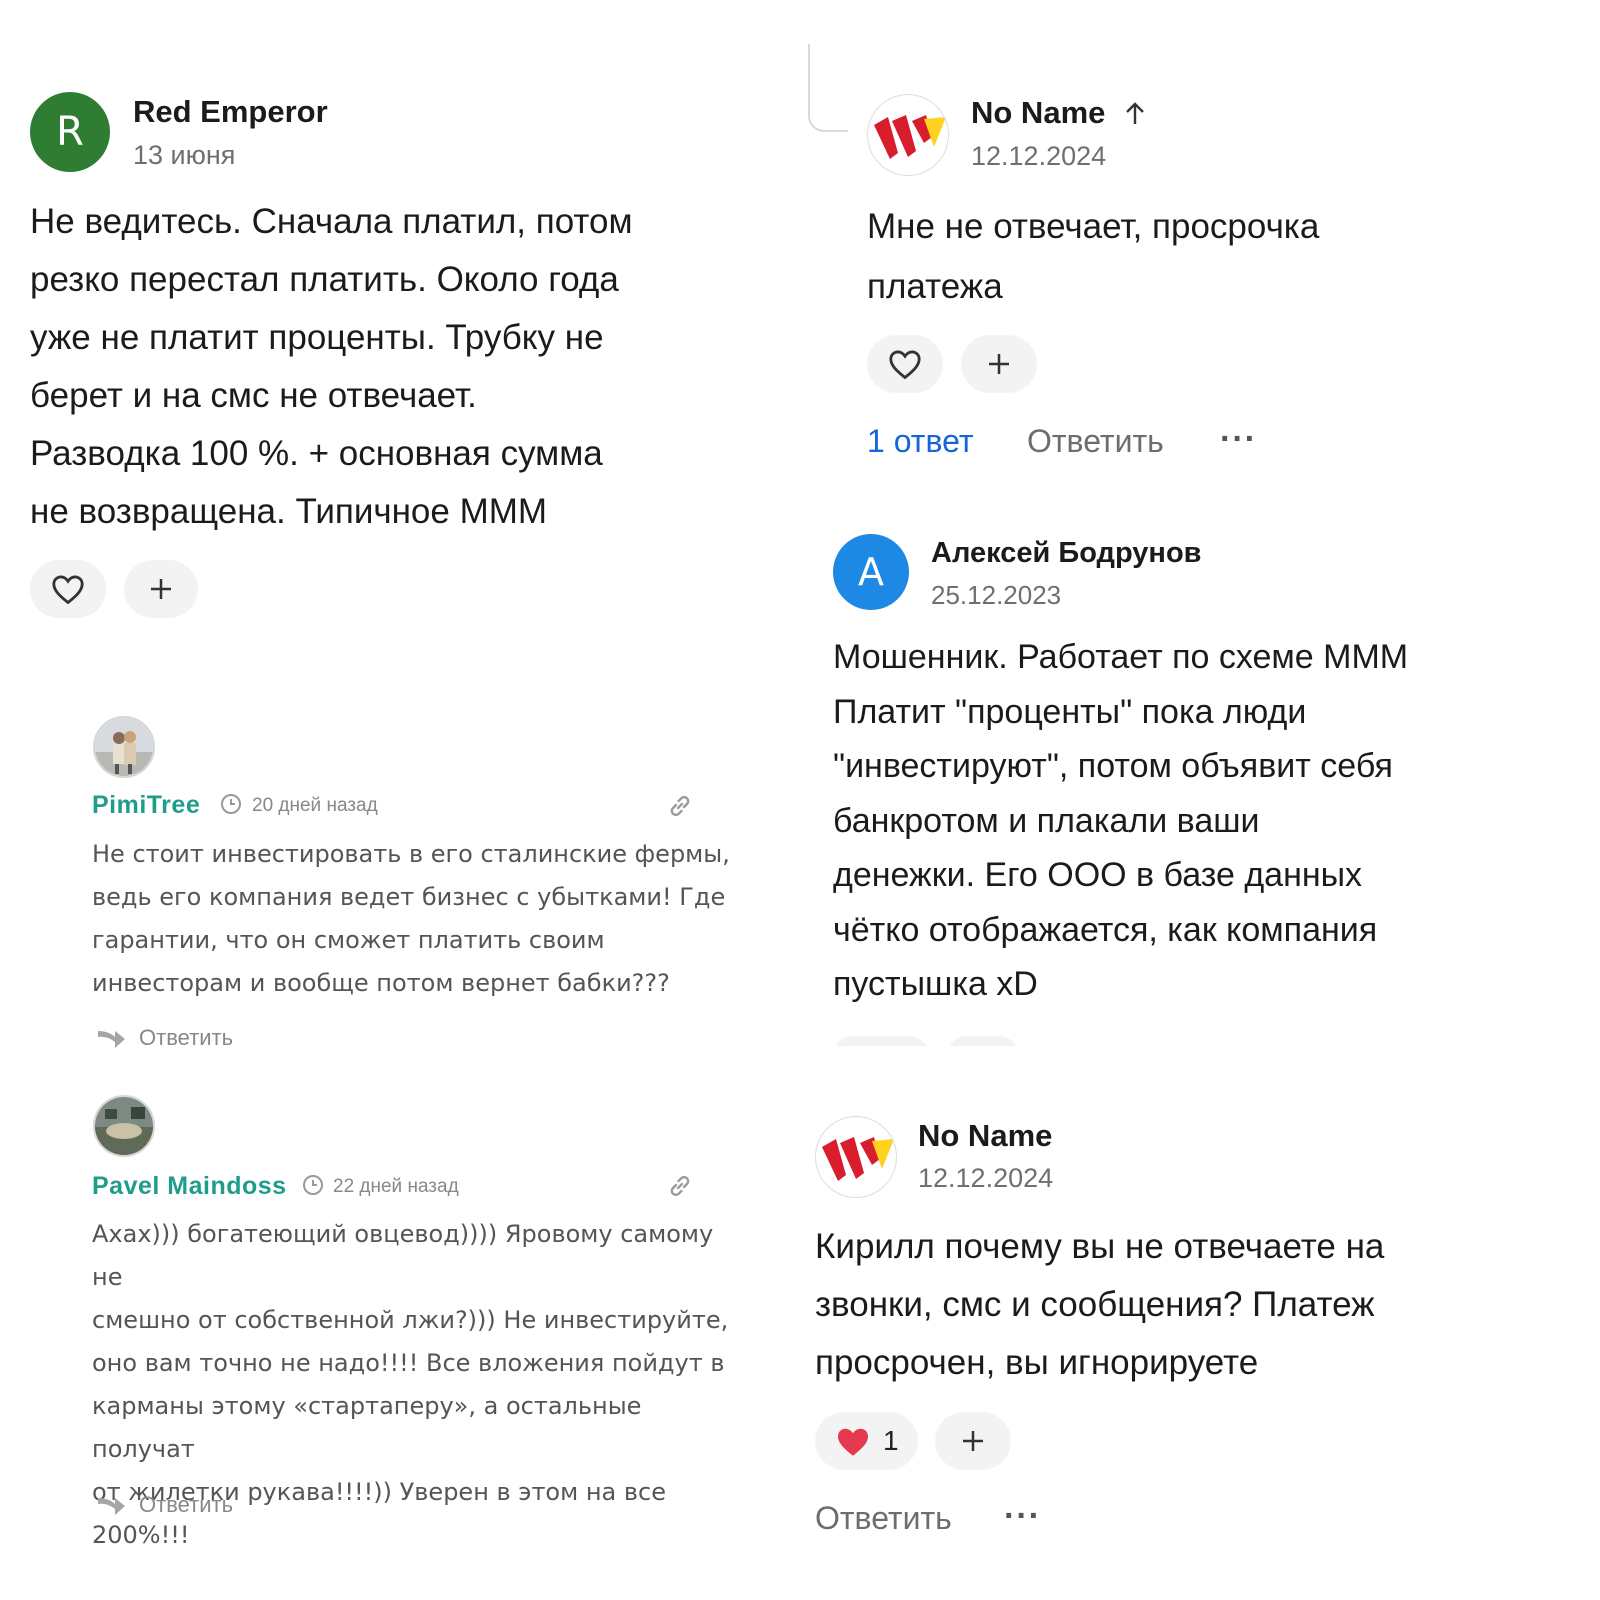  What do you see at coordinates (828, 88) in the screenshot?
I see `thread-connector` at bounding box center [828, 88].